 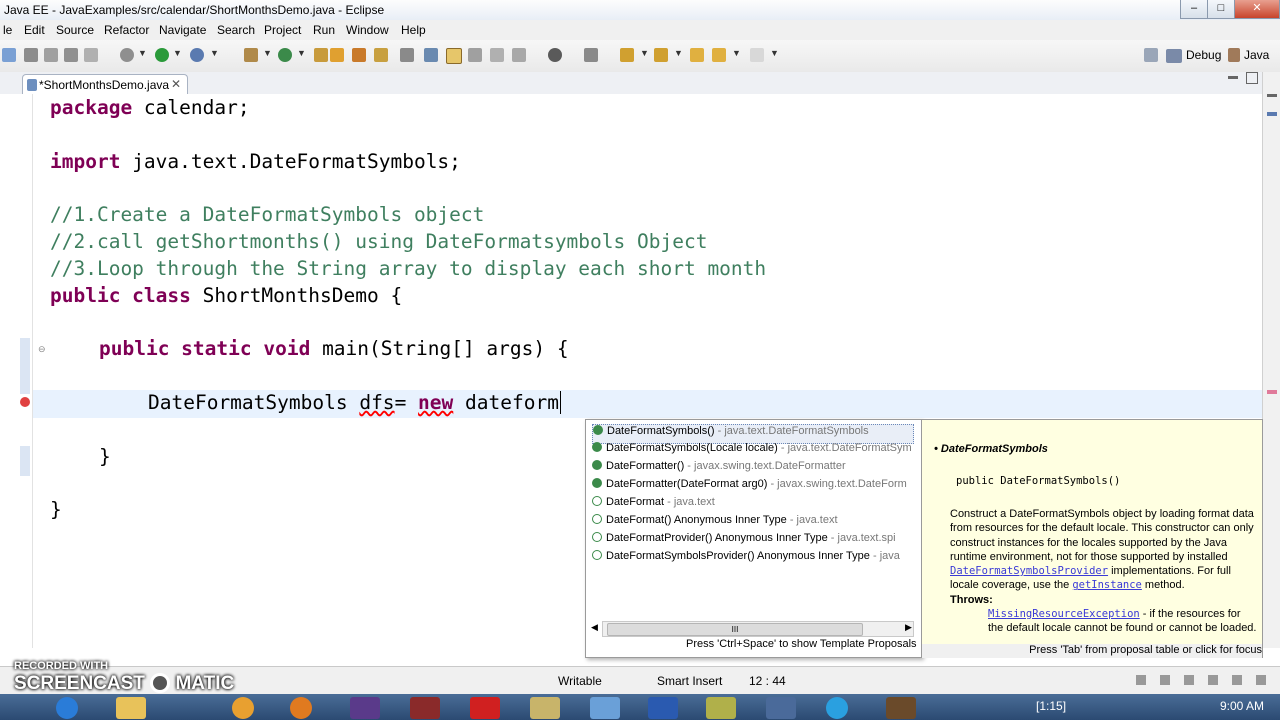 What do you see at coordinates (31, 55) in the screenshot?
I see `save-icon` at bounding box center [31, 55].